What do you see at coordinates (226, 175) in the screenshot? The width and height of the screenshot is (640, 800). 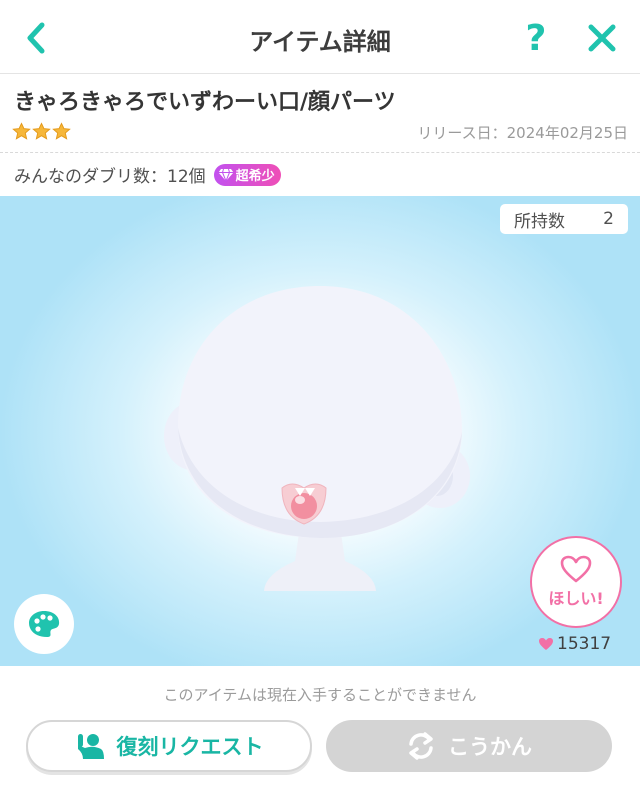 I see `diamond-icon` at bounding box center [226, 175].